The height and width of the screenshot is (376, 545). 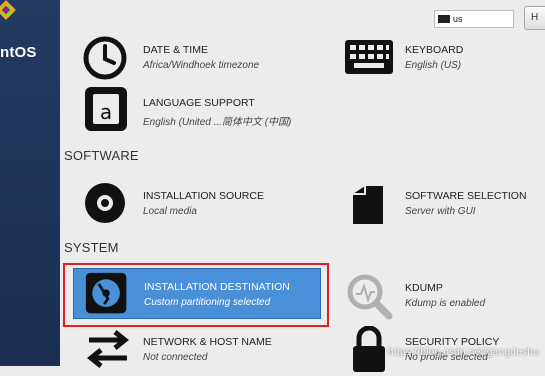 I want to click on language-support-title: LANGUAGE SUPPORT, so click(x=199, y=103).